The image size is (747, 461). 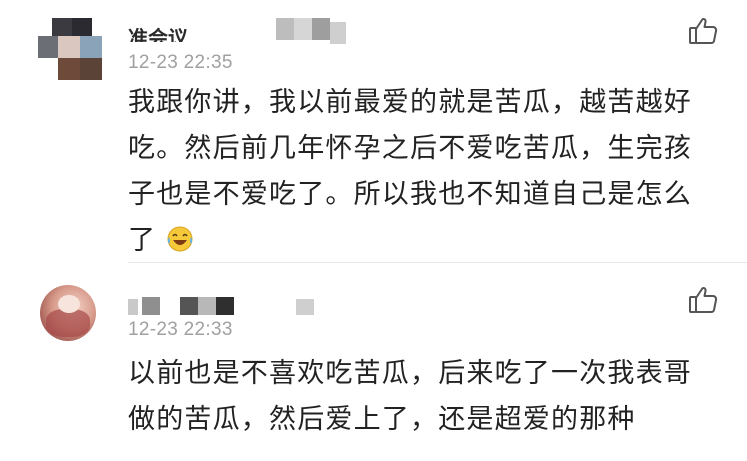 What do you see at coordinates (382, 419) in the screenshot?
I see `comment-line: 做的苦瓜，然后爱上了，还是超爱的那种` at bounding box center [382, 419].